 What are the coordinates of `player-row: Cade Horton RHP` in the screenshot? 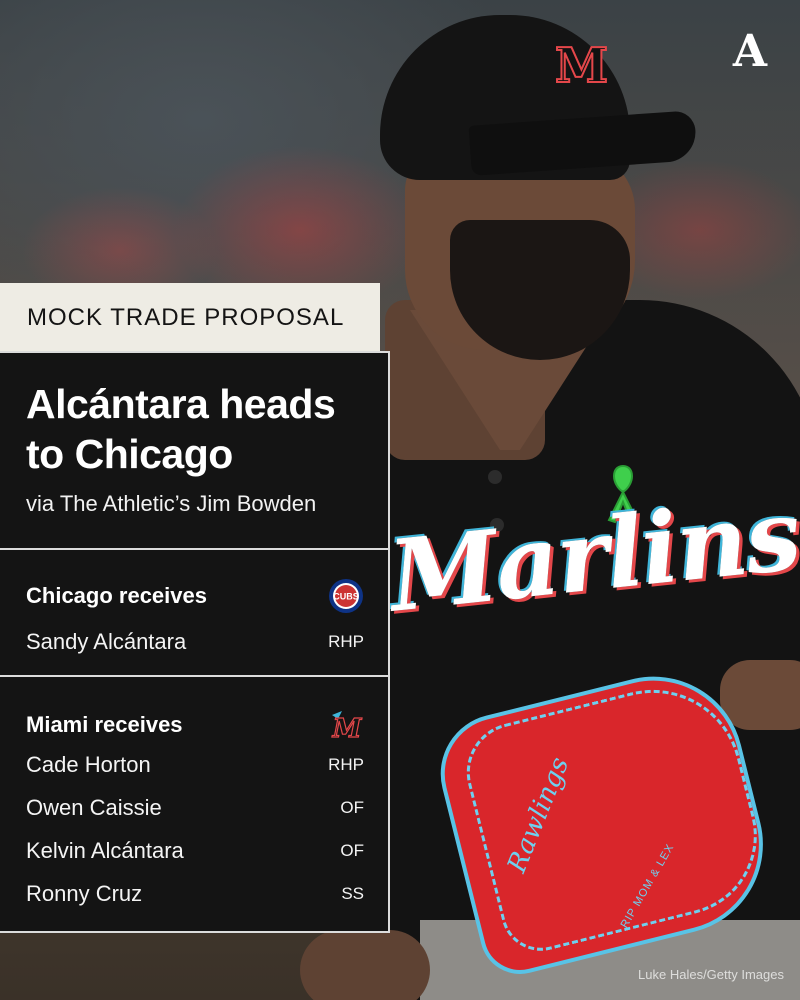 It's located at (195, 764).